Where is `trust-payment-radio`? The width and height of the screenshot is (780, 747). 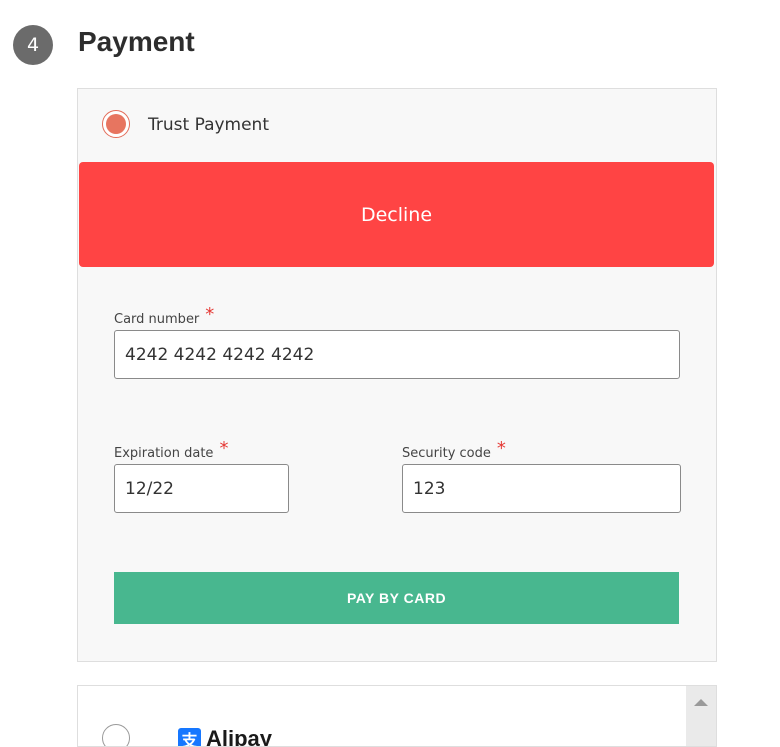
trust-payment-radio is located at coordinates (116, 124).